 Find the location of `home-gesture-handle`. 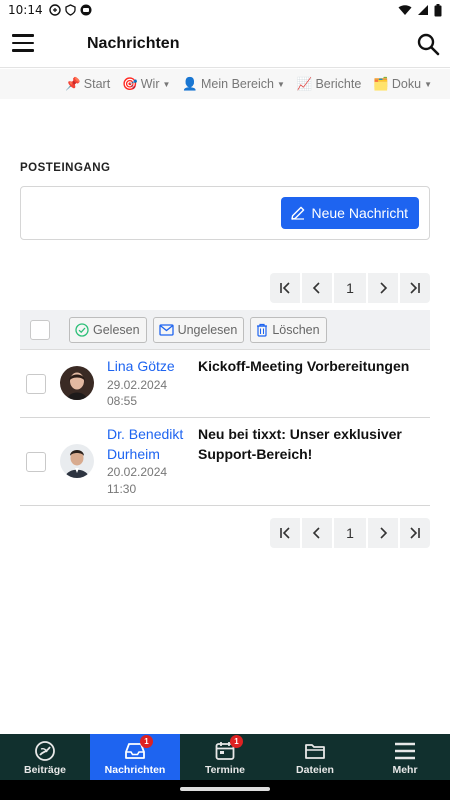

home-gesture-handle is located at coordinates (225, 789).